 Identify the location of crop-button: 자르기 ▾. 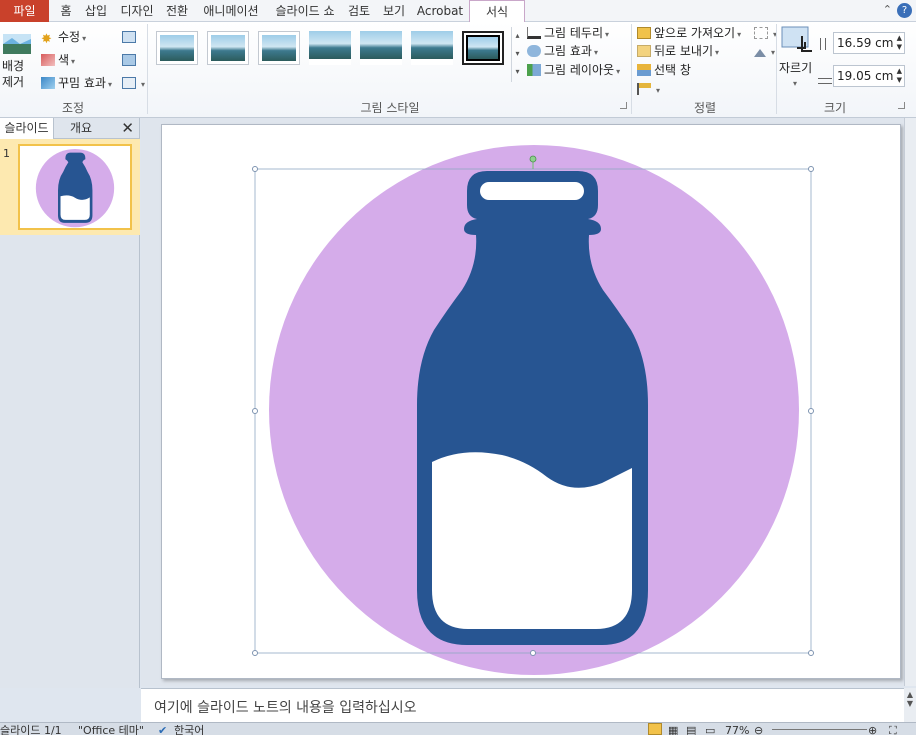
(797, 59).